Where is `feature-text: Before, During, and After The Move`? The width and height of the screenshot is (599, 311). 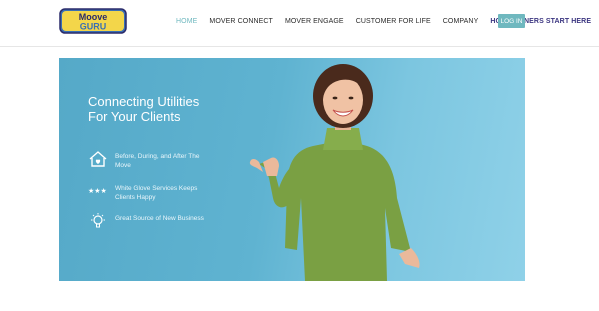
feature-text: Before, During, and After The Move is located at coordinates (157, 161).